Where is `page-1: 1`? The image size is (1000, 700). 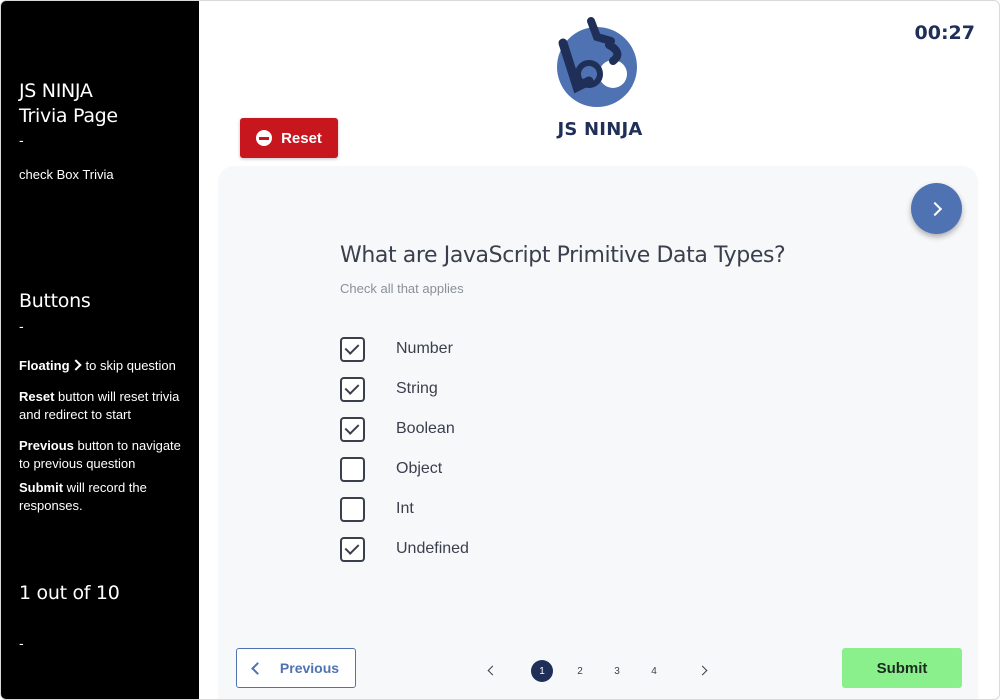 page-1: 1 is located at coordinates (542, 671).